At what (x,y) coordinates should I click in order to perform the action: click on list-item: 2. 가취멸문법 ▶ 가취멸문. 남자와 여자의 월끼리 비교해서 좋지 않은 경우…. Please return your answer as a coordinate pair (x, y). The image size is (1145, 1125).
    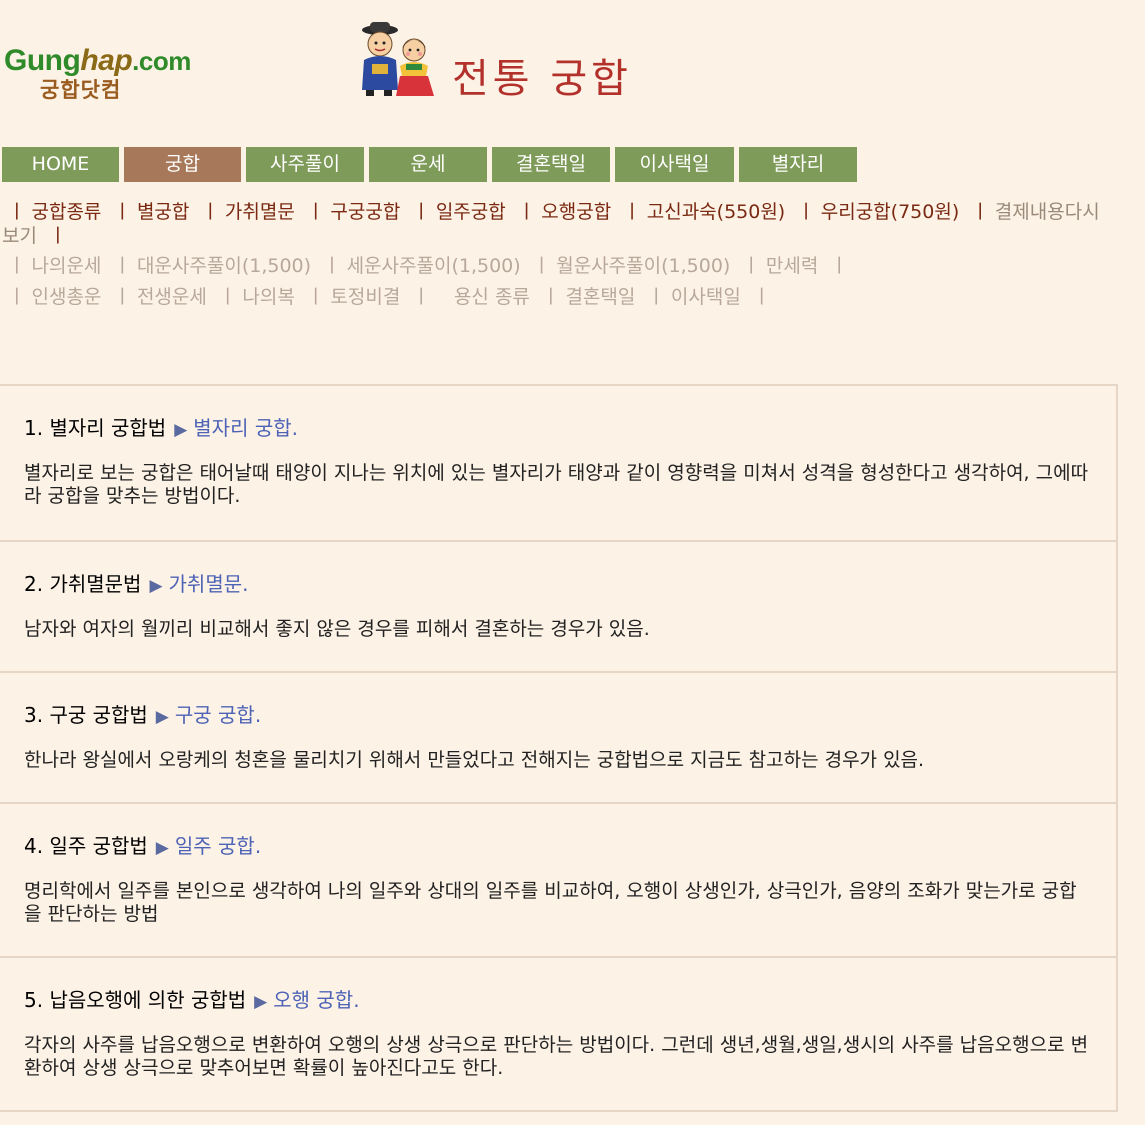
    Looking at the image, I should click on (558, 607).